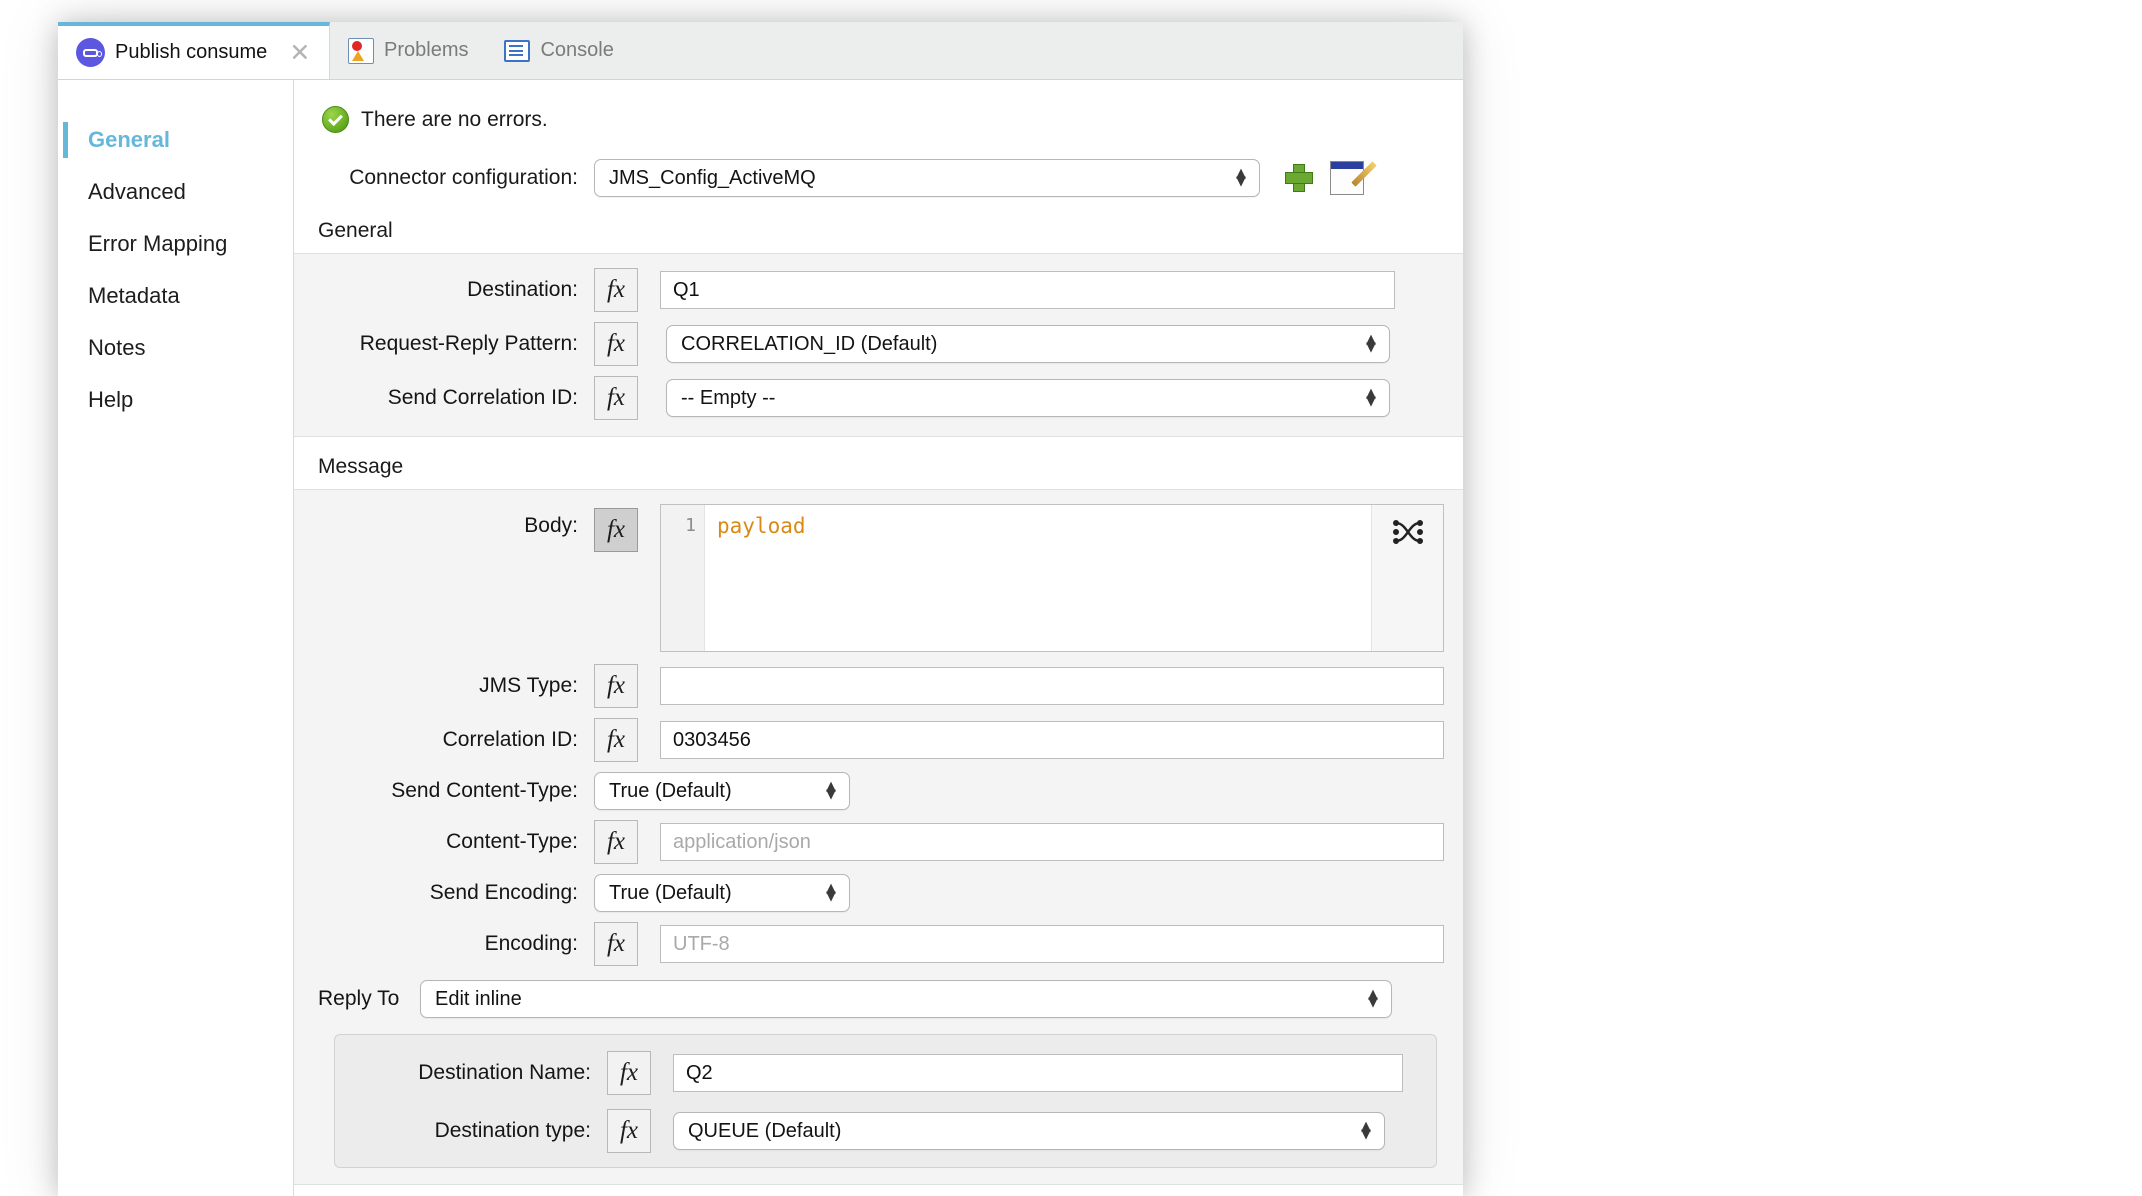  What do you see at coordinates (629, 1073) in the screenshot?
I see `fx-button-destination-name: fx` at bounding box center [629, 1073].